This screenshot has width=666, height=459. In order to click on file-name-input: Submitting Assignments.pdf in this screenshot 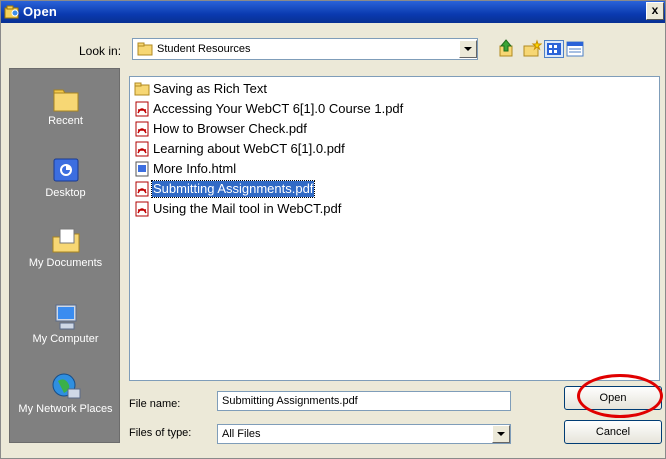, I will do `click(364, 401)`.